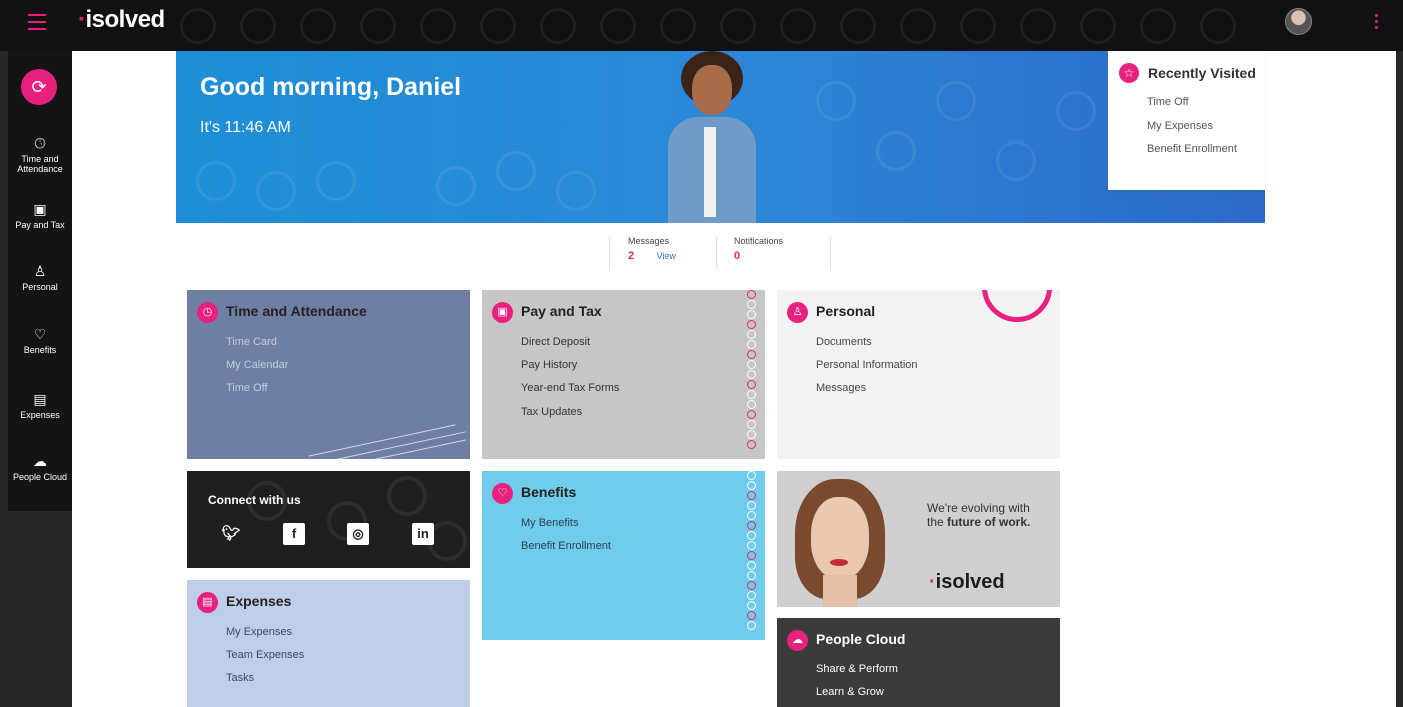  What do you see at coordinates (867, 365) in the screenshot?
I see `link-personal-information: Personal Information` at bounding box center [867, 365].